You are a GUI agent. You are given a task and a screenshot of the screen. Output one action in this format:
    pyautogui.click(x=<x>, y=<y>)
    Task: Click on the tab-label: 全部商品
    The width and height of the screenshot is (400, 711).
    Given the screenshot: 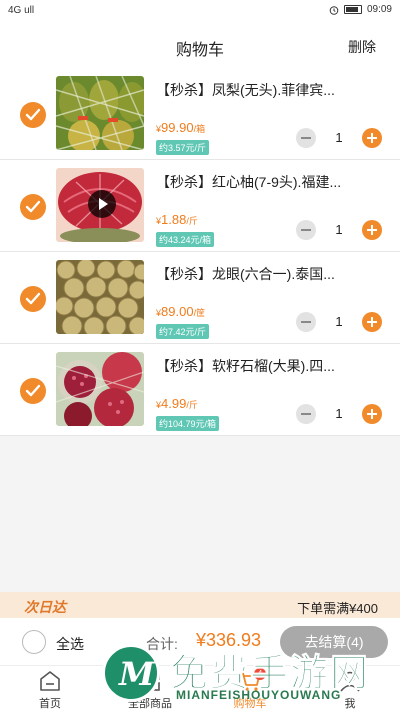 What is the action you would take?
    pyautogui.click(x=150, y=704)
    